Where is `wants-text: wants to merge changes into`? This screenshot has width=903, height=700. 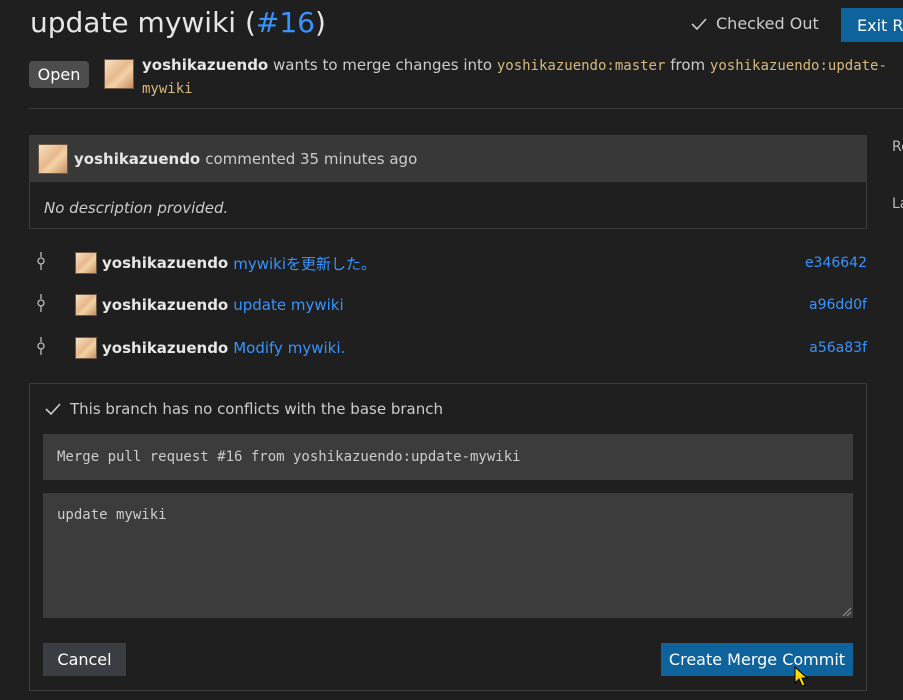
wants-text: wants to merge changes into is located at coordinates (383, 65).